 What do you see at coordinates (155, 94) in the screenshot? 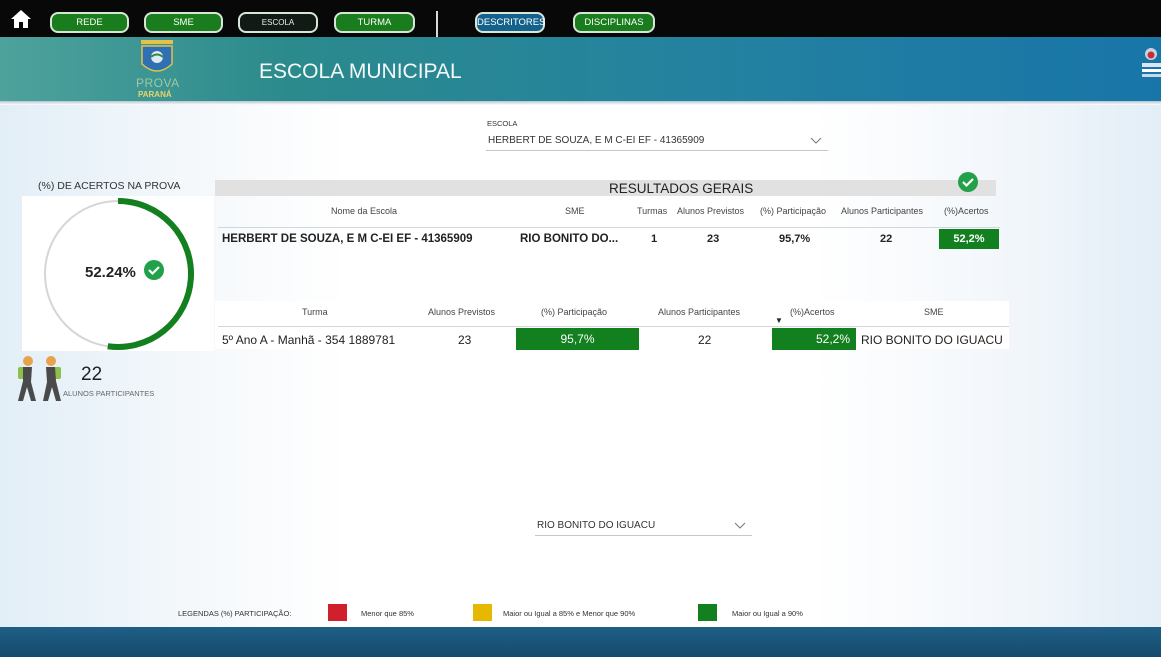
I see `logo-text-parana: PARANÁ` at bounding box center [155, 94].